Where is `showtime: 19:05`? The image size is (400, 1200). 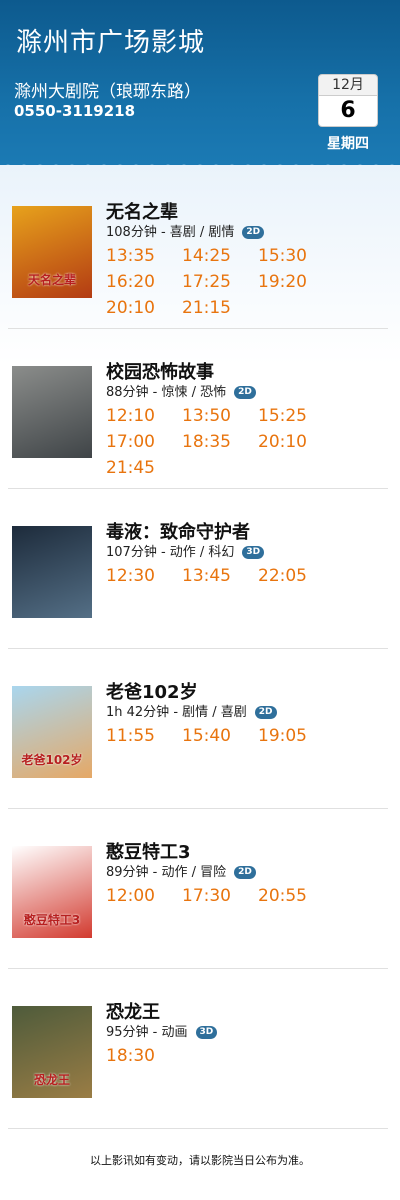 showtime: 19:05 is located at coordinates (296, 739).